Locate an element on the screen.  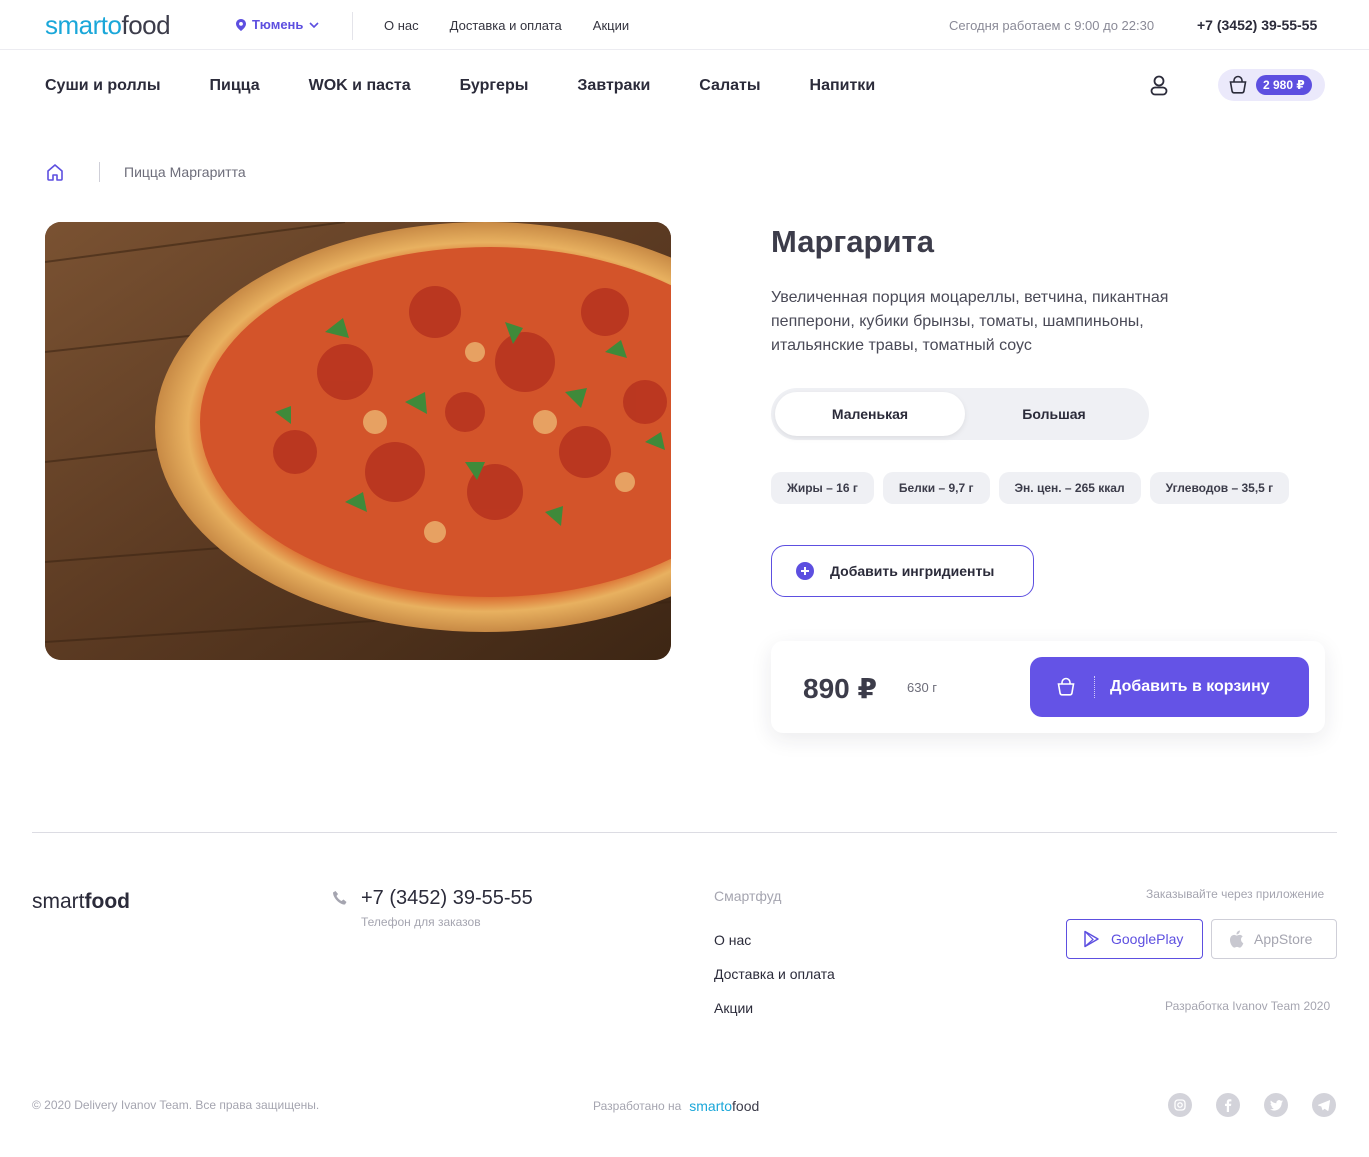
google-play-label: GooglePlay is located at coordinates (1147, 939).